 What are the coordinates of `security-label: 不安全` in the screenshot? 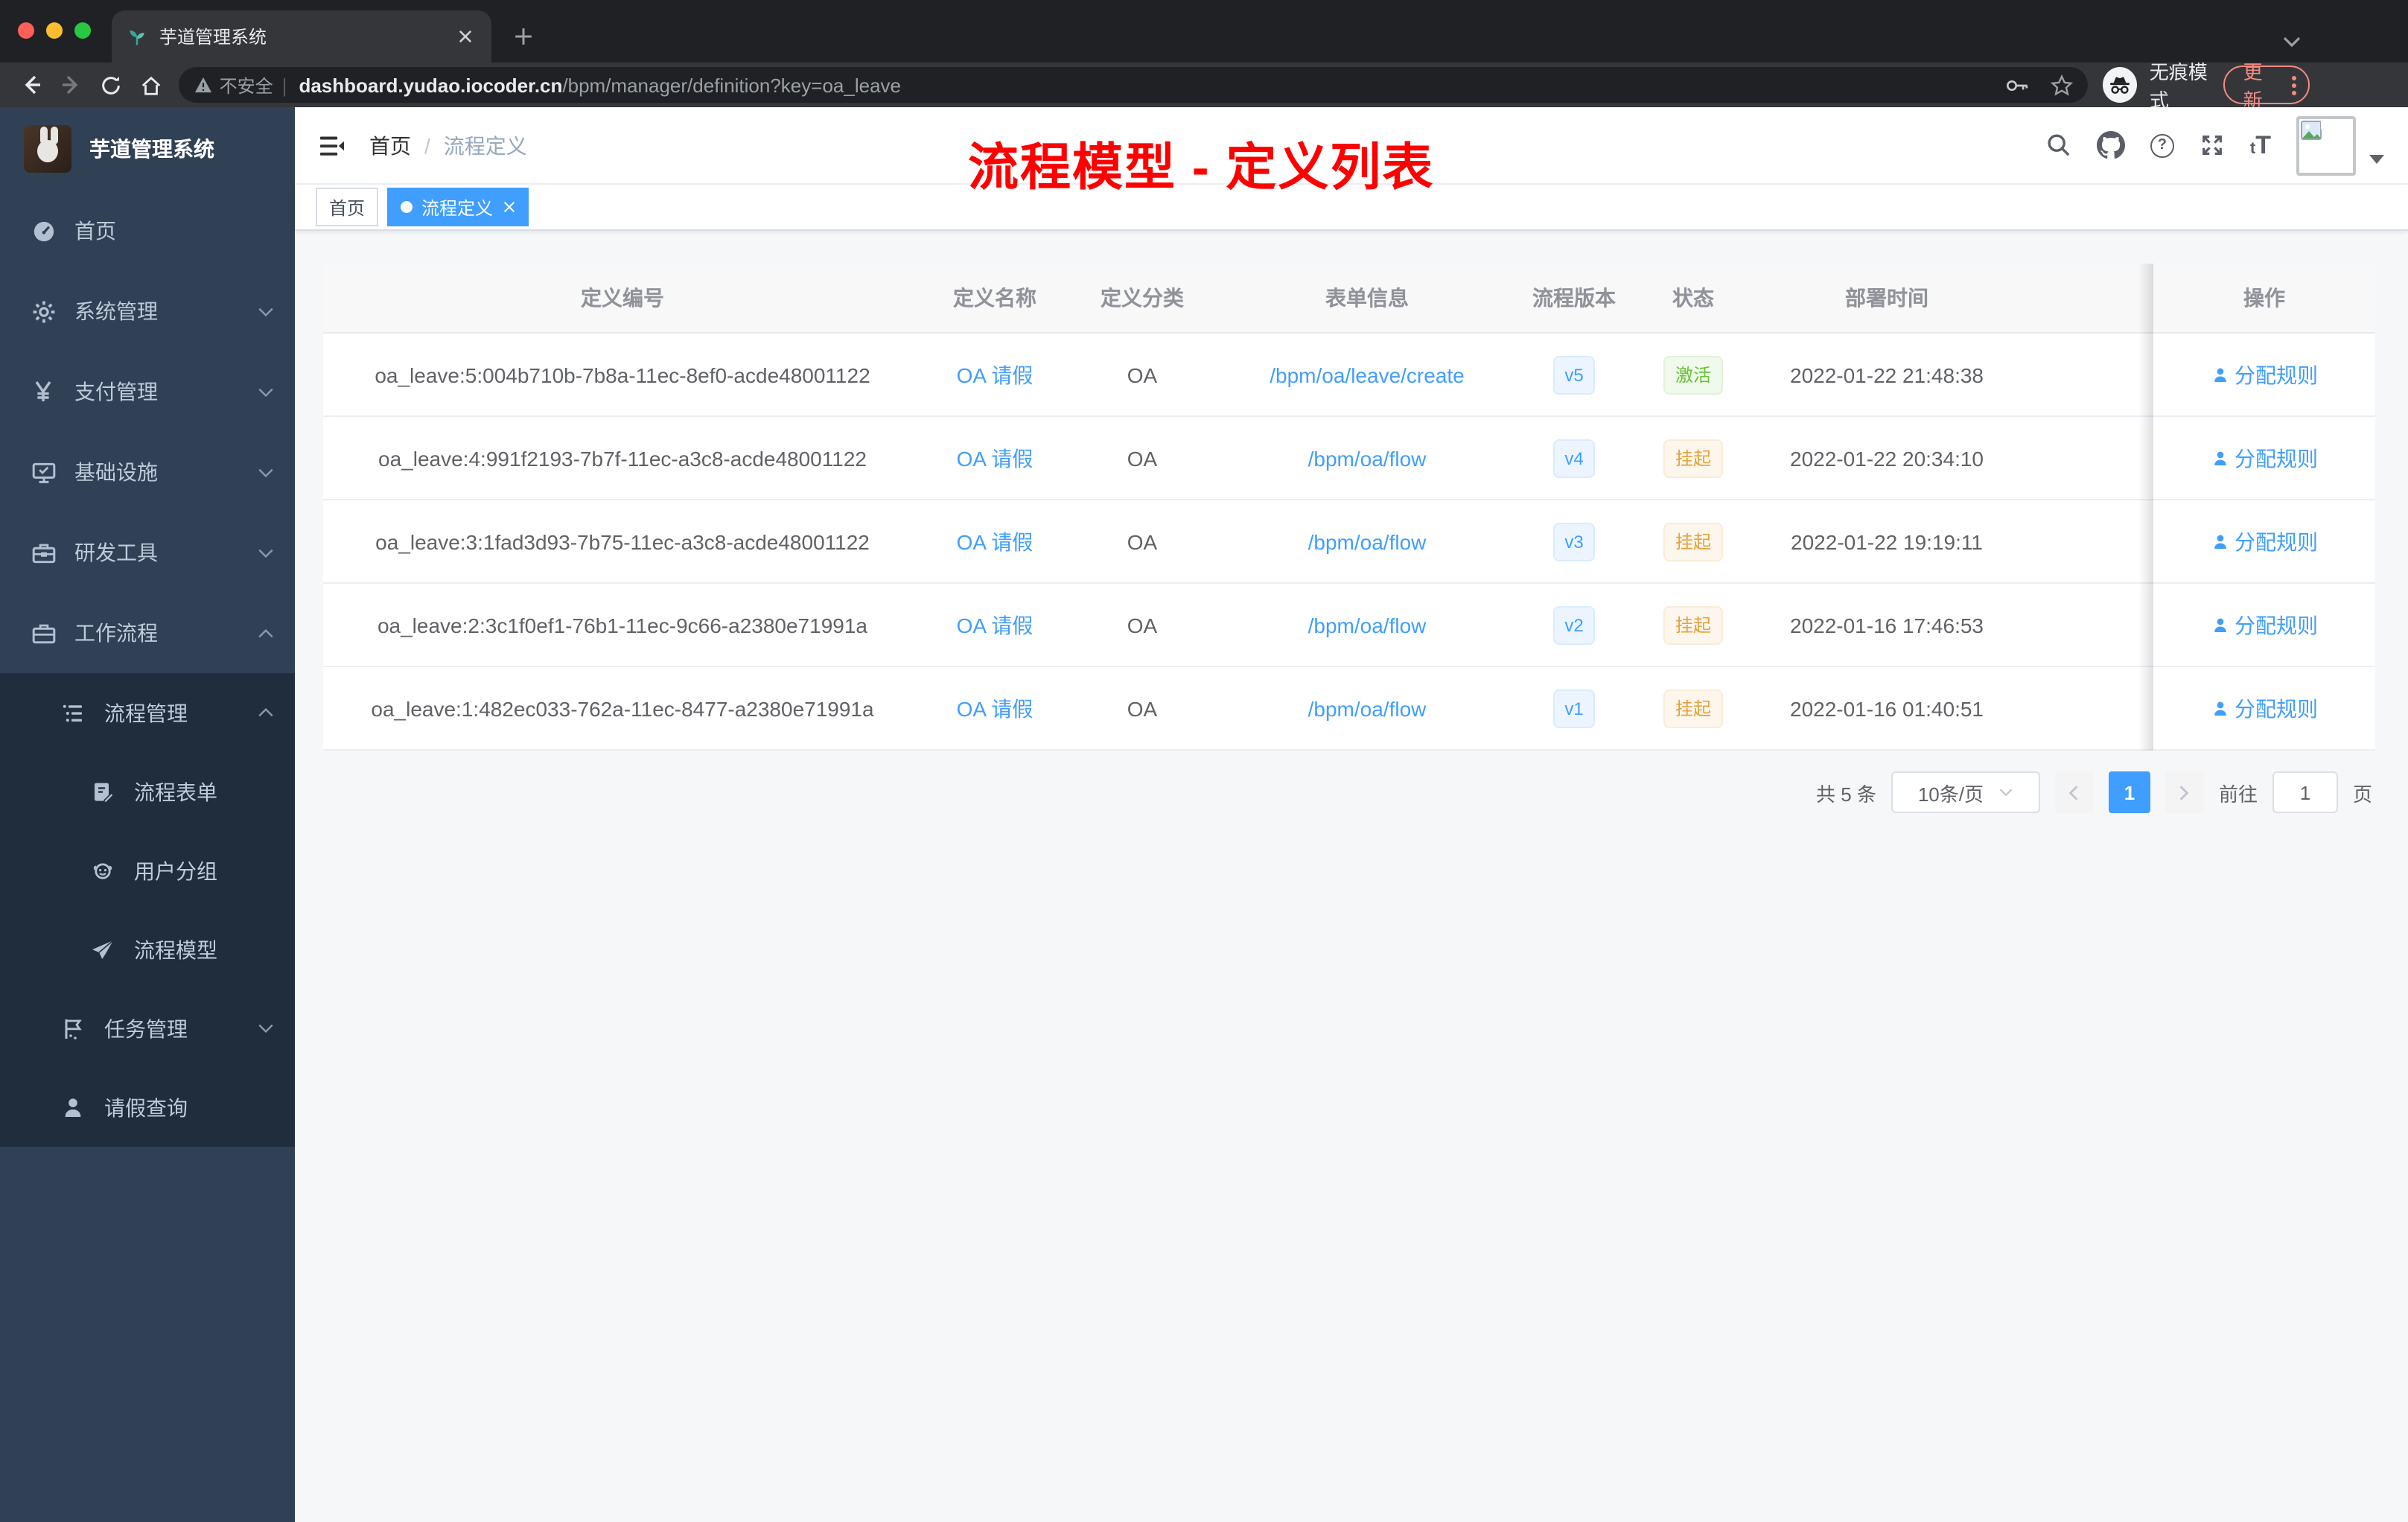 It's located at (246, 85).